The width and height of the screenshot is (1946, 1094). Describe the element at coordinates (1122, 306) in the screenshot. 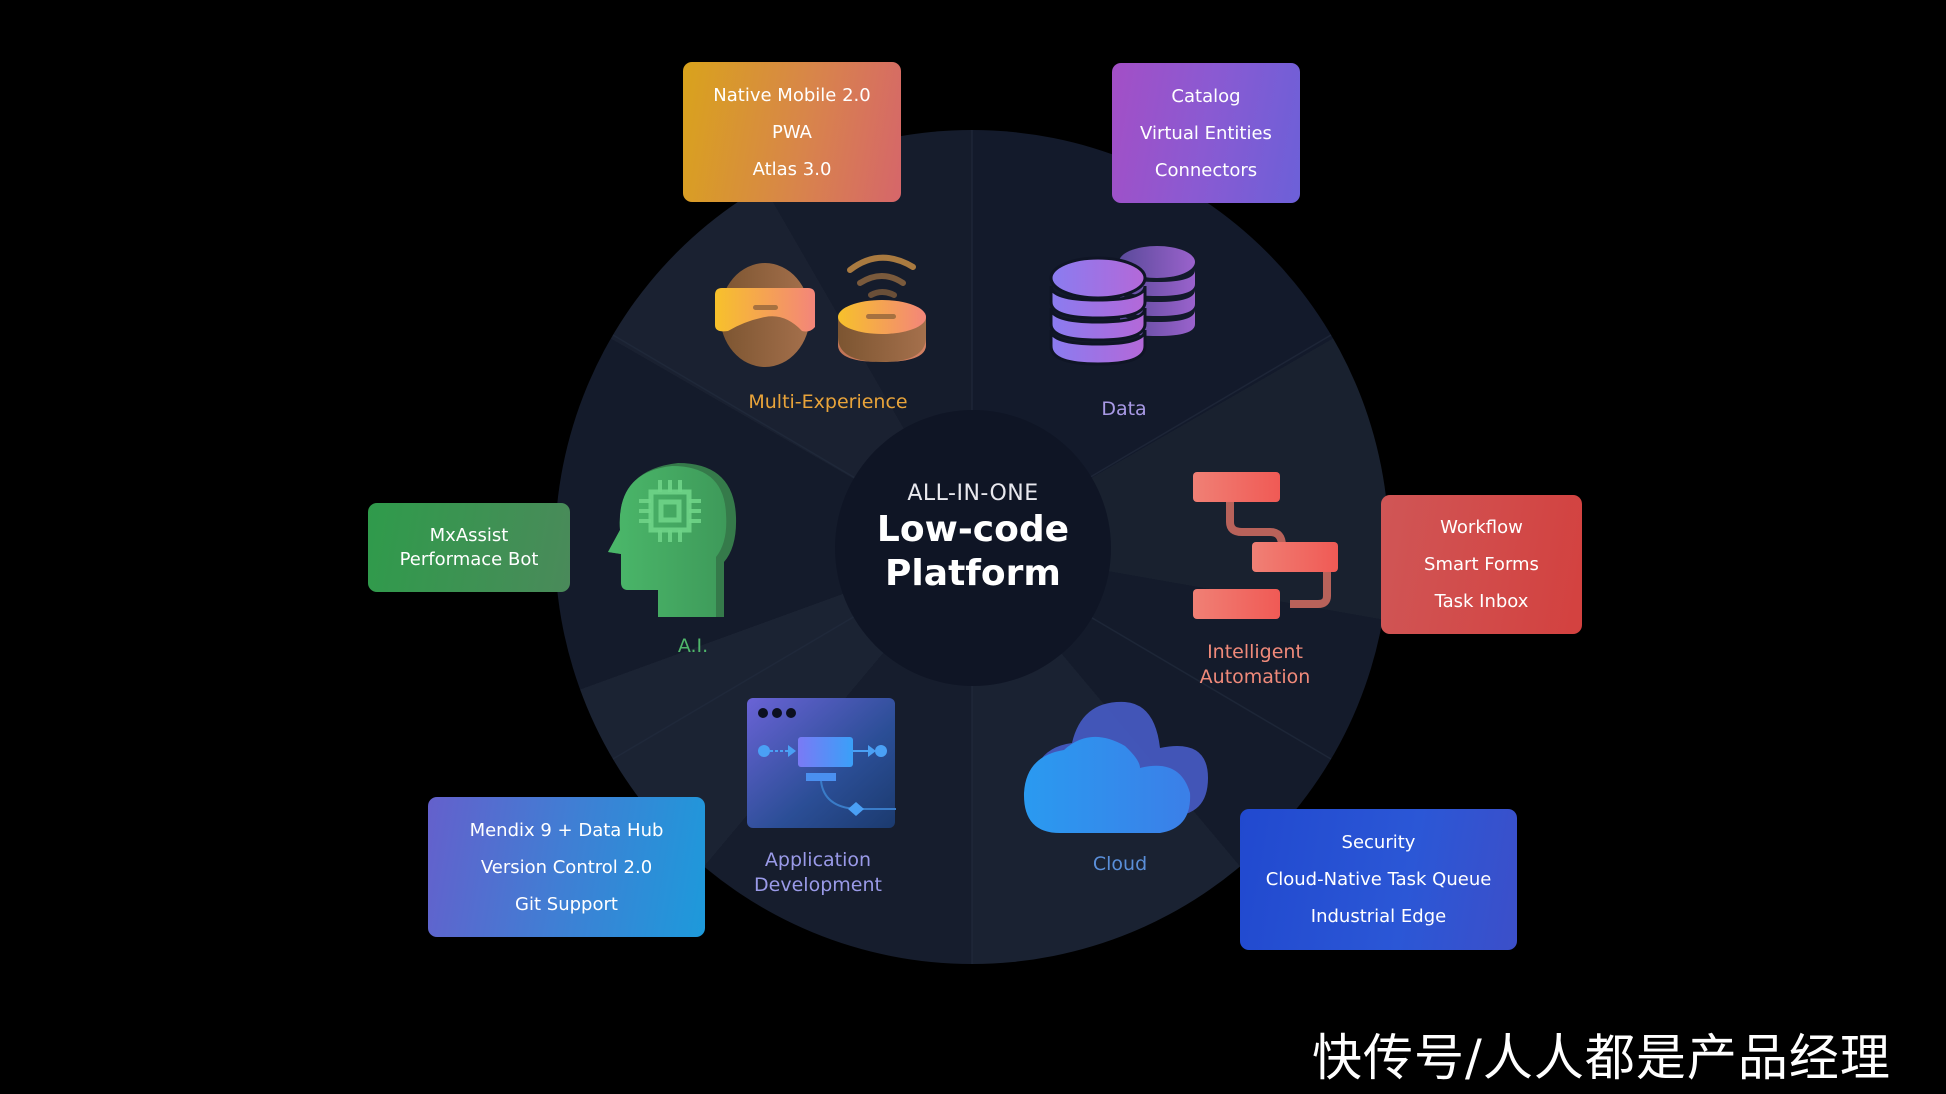

I see `database-icon` at that location.